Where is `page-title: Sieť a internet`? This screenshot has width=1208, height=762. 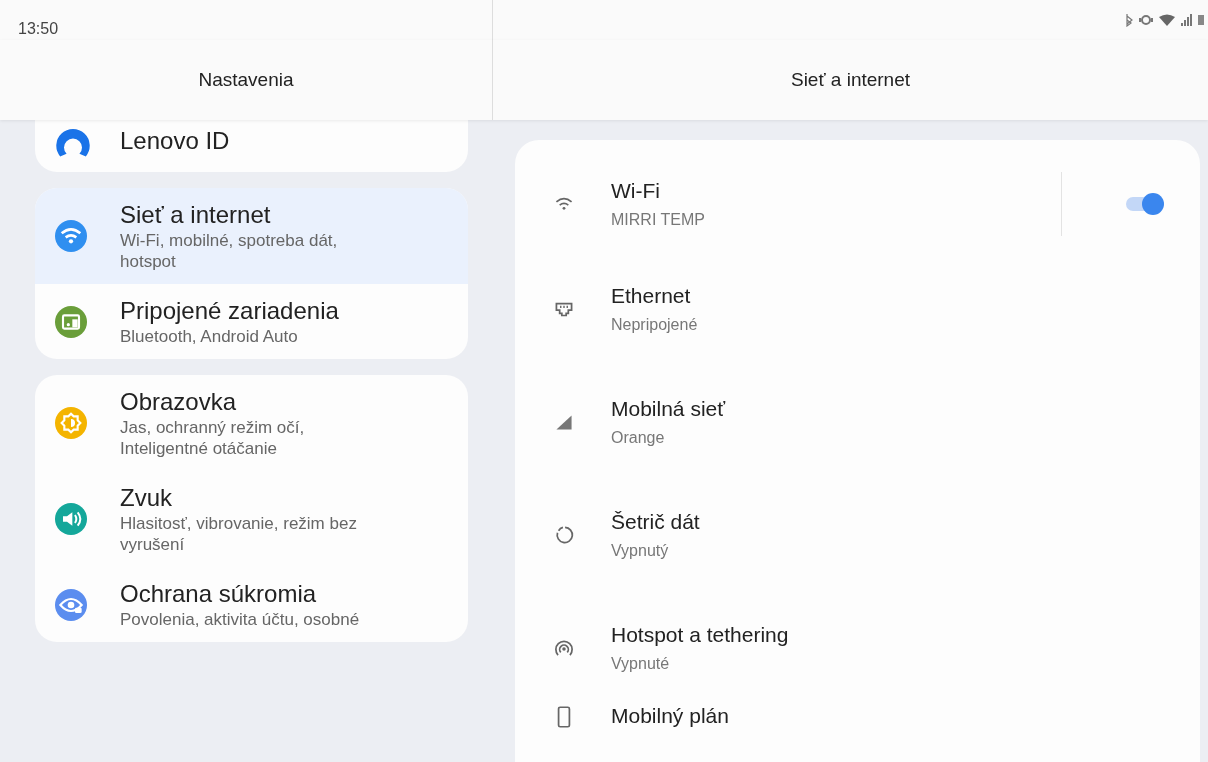
page-title: Sieť a internet is located at coordinates (850, 80).